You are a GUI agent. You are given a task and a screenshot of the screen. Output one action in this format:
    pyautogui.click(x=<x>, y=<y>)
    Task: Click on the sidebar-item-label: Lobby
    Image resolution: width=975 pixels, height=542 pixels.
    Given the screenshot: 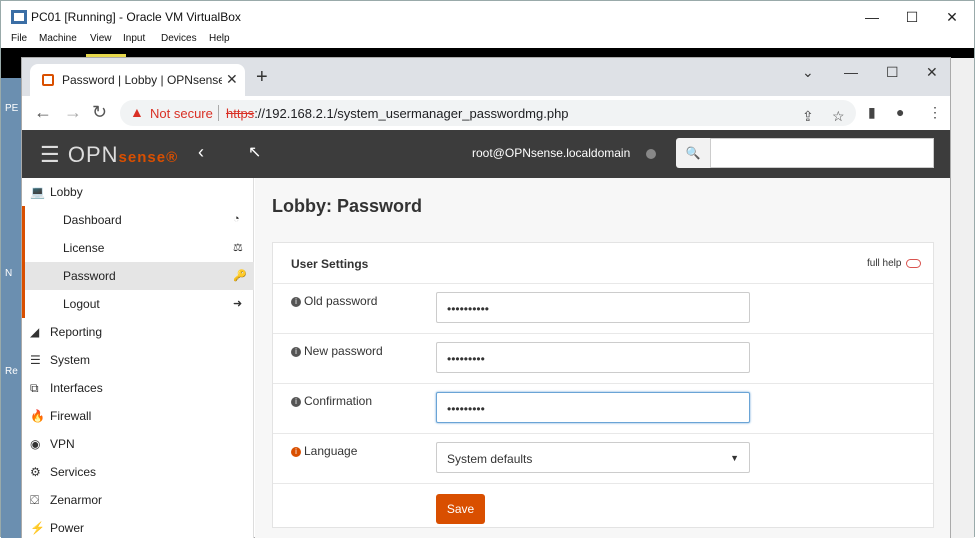 What is the action you would take?
    pyautogui.click(x=66, y=192)
    